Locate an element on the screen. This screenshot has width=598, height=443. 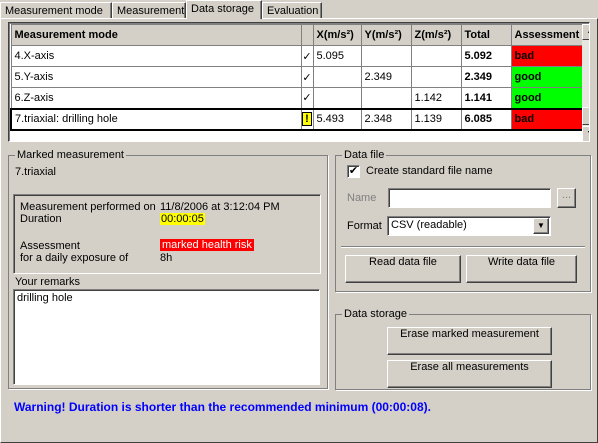
col-header-flag is located at coordinates (307, 35).